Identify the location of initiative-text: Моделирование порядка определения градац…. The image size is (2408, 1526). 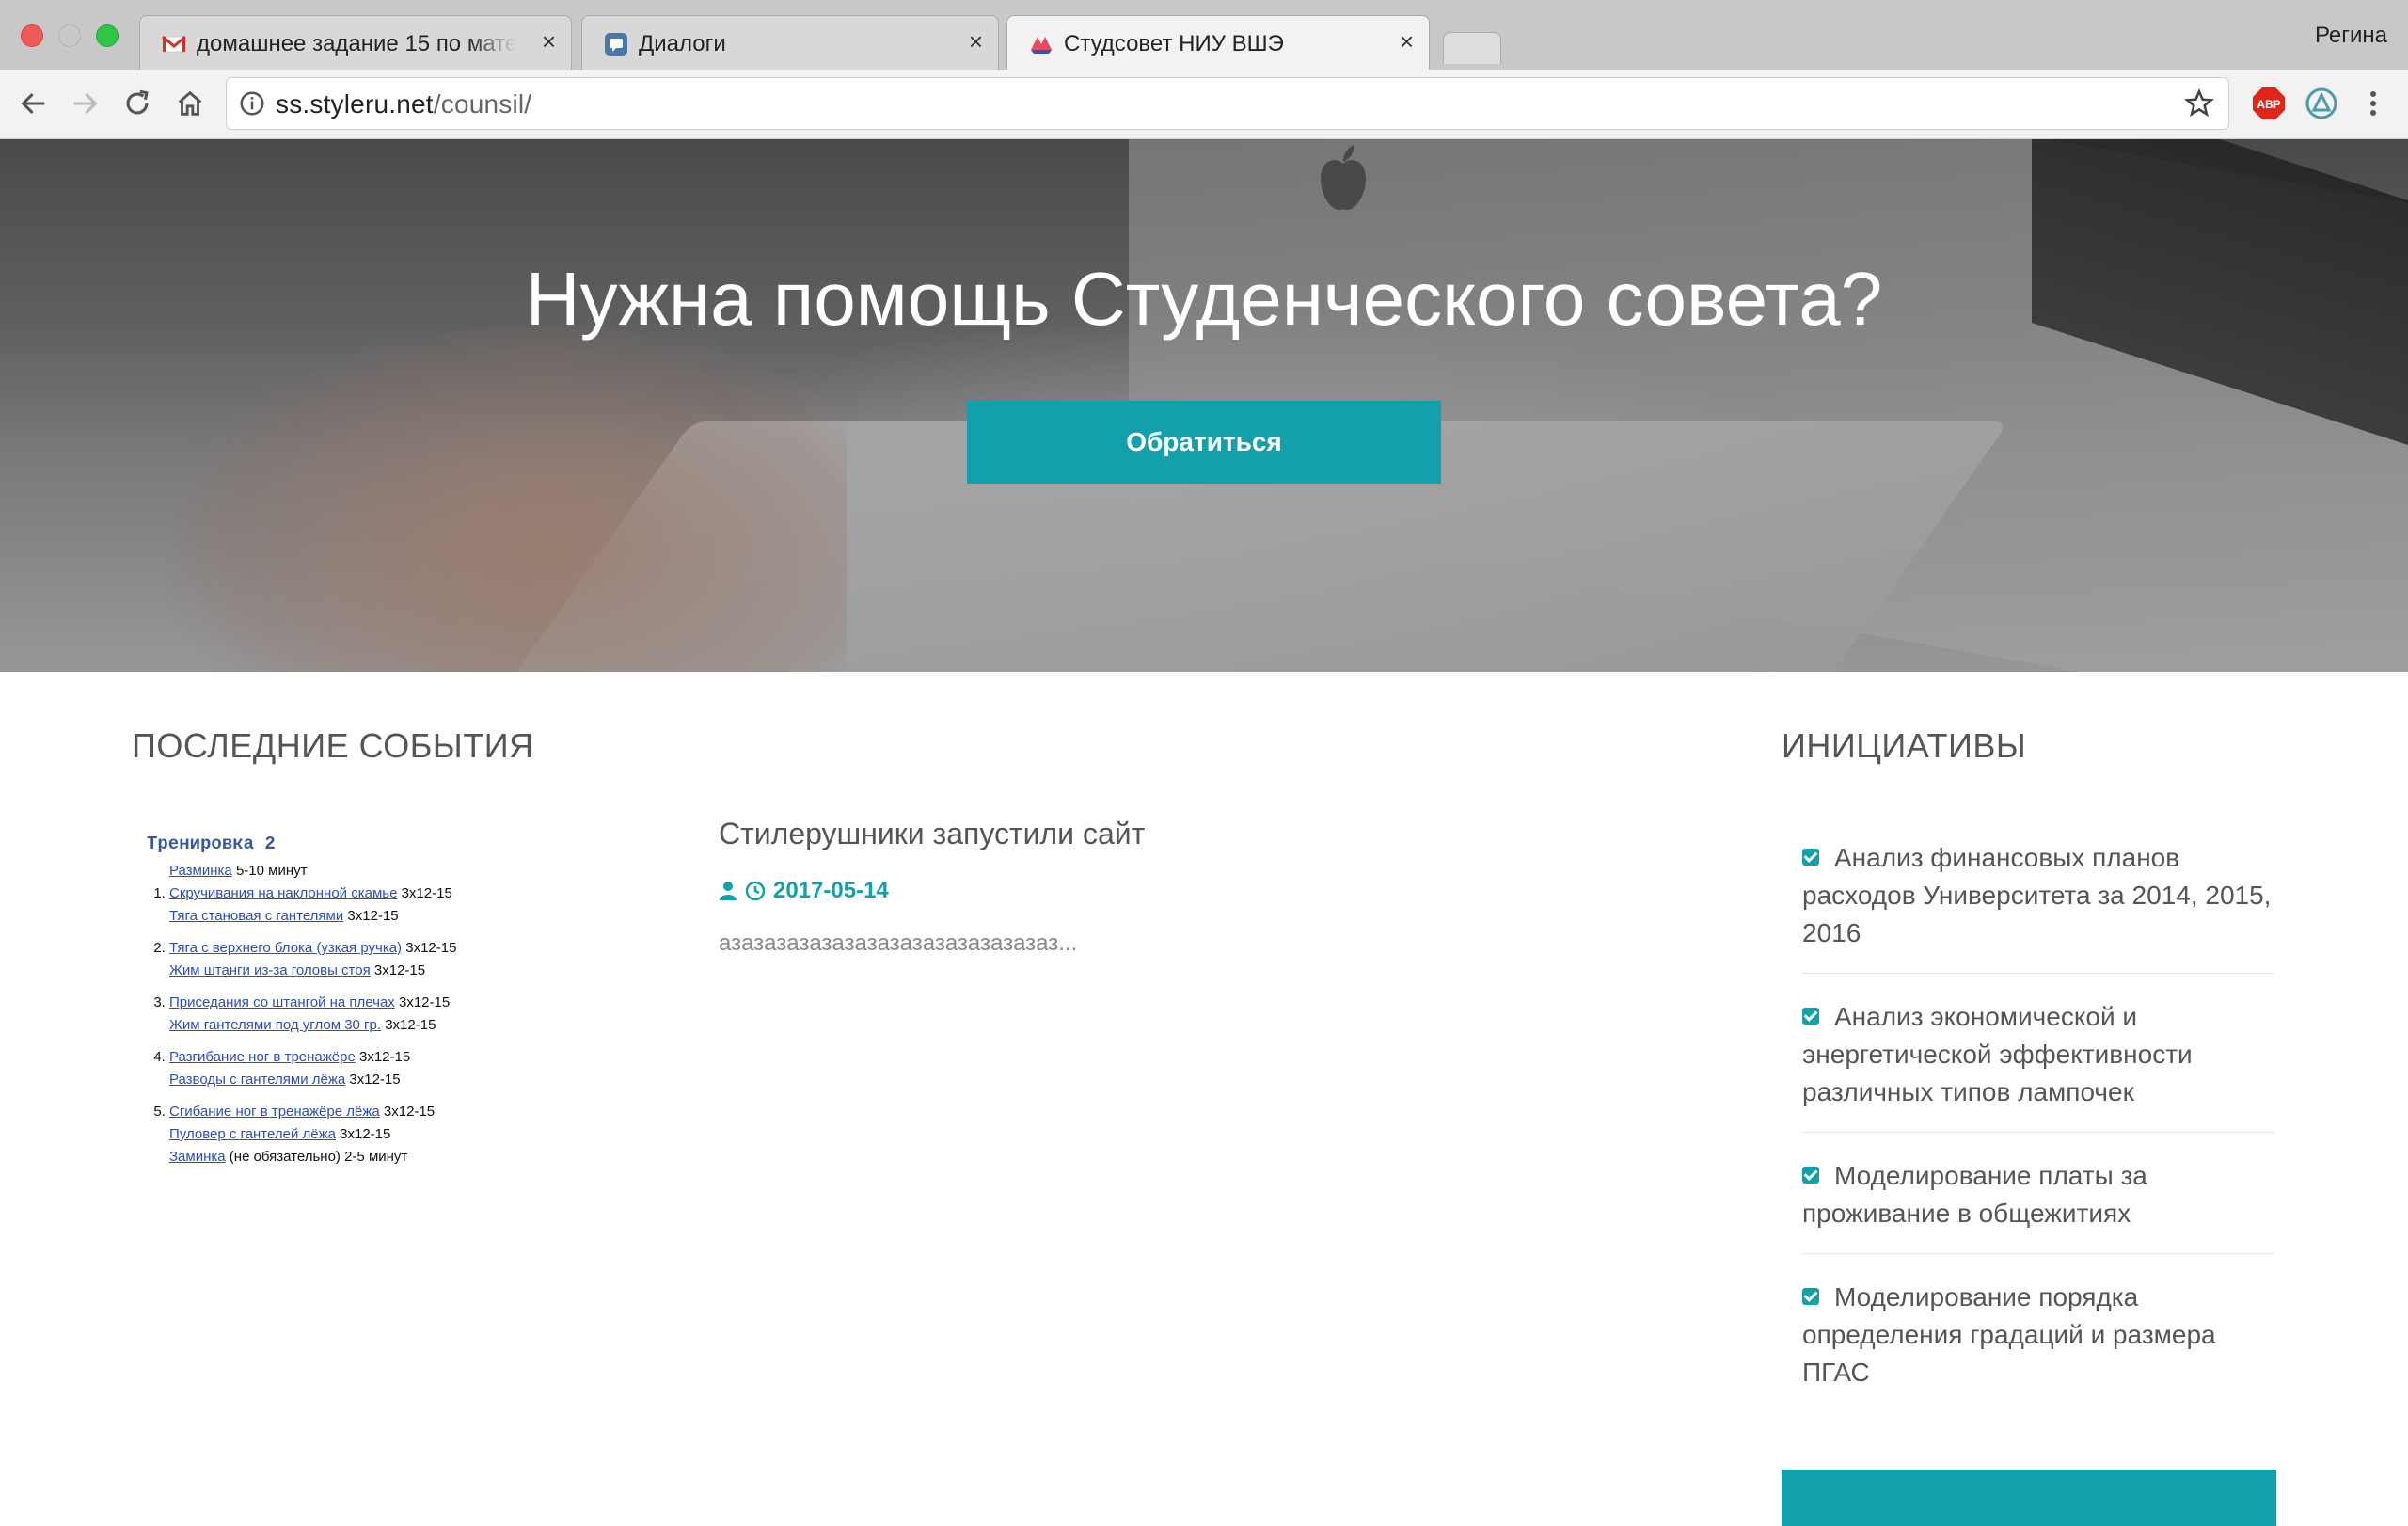
(2009, 1334).